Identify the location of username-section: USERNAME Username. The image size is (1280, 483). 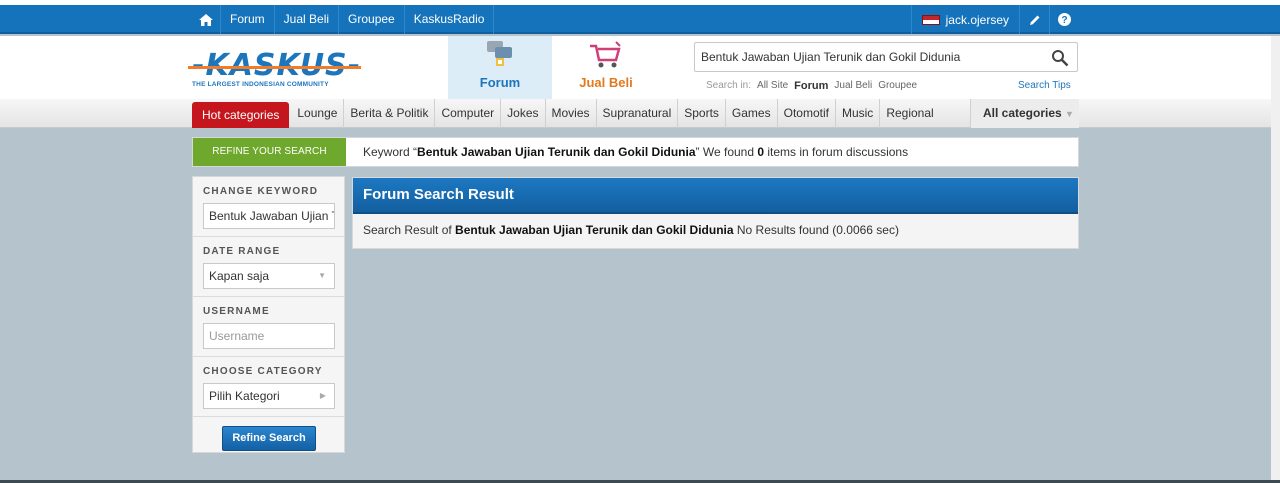
(268, 327).